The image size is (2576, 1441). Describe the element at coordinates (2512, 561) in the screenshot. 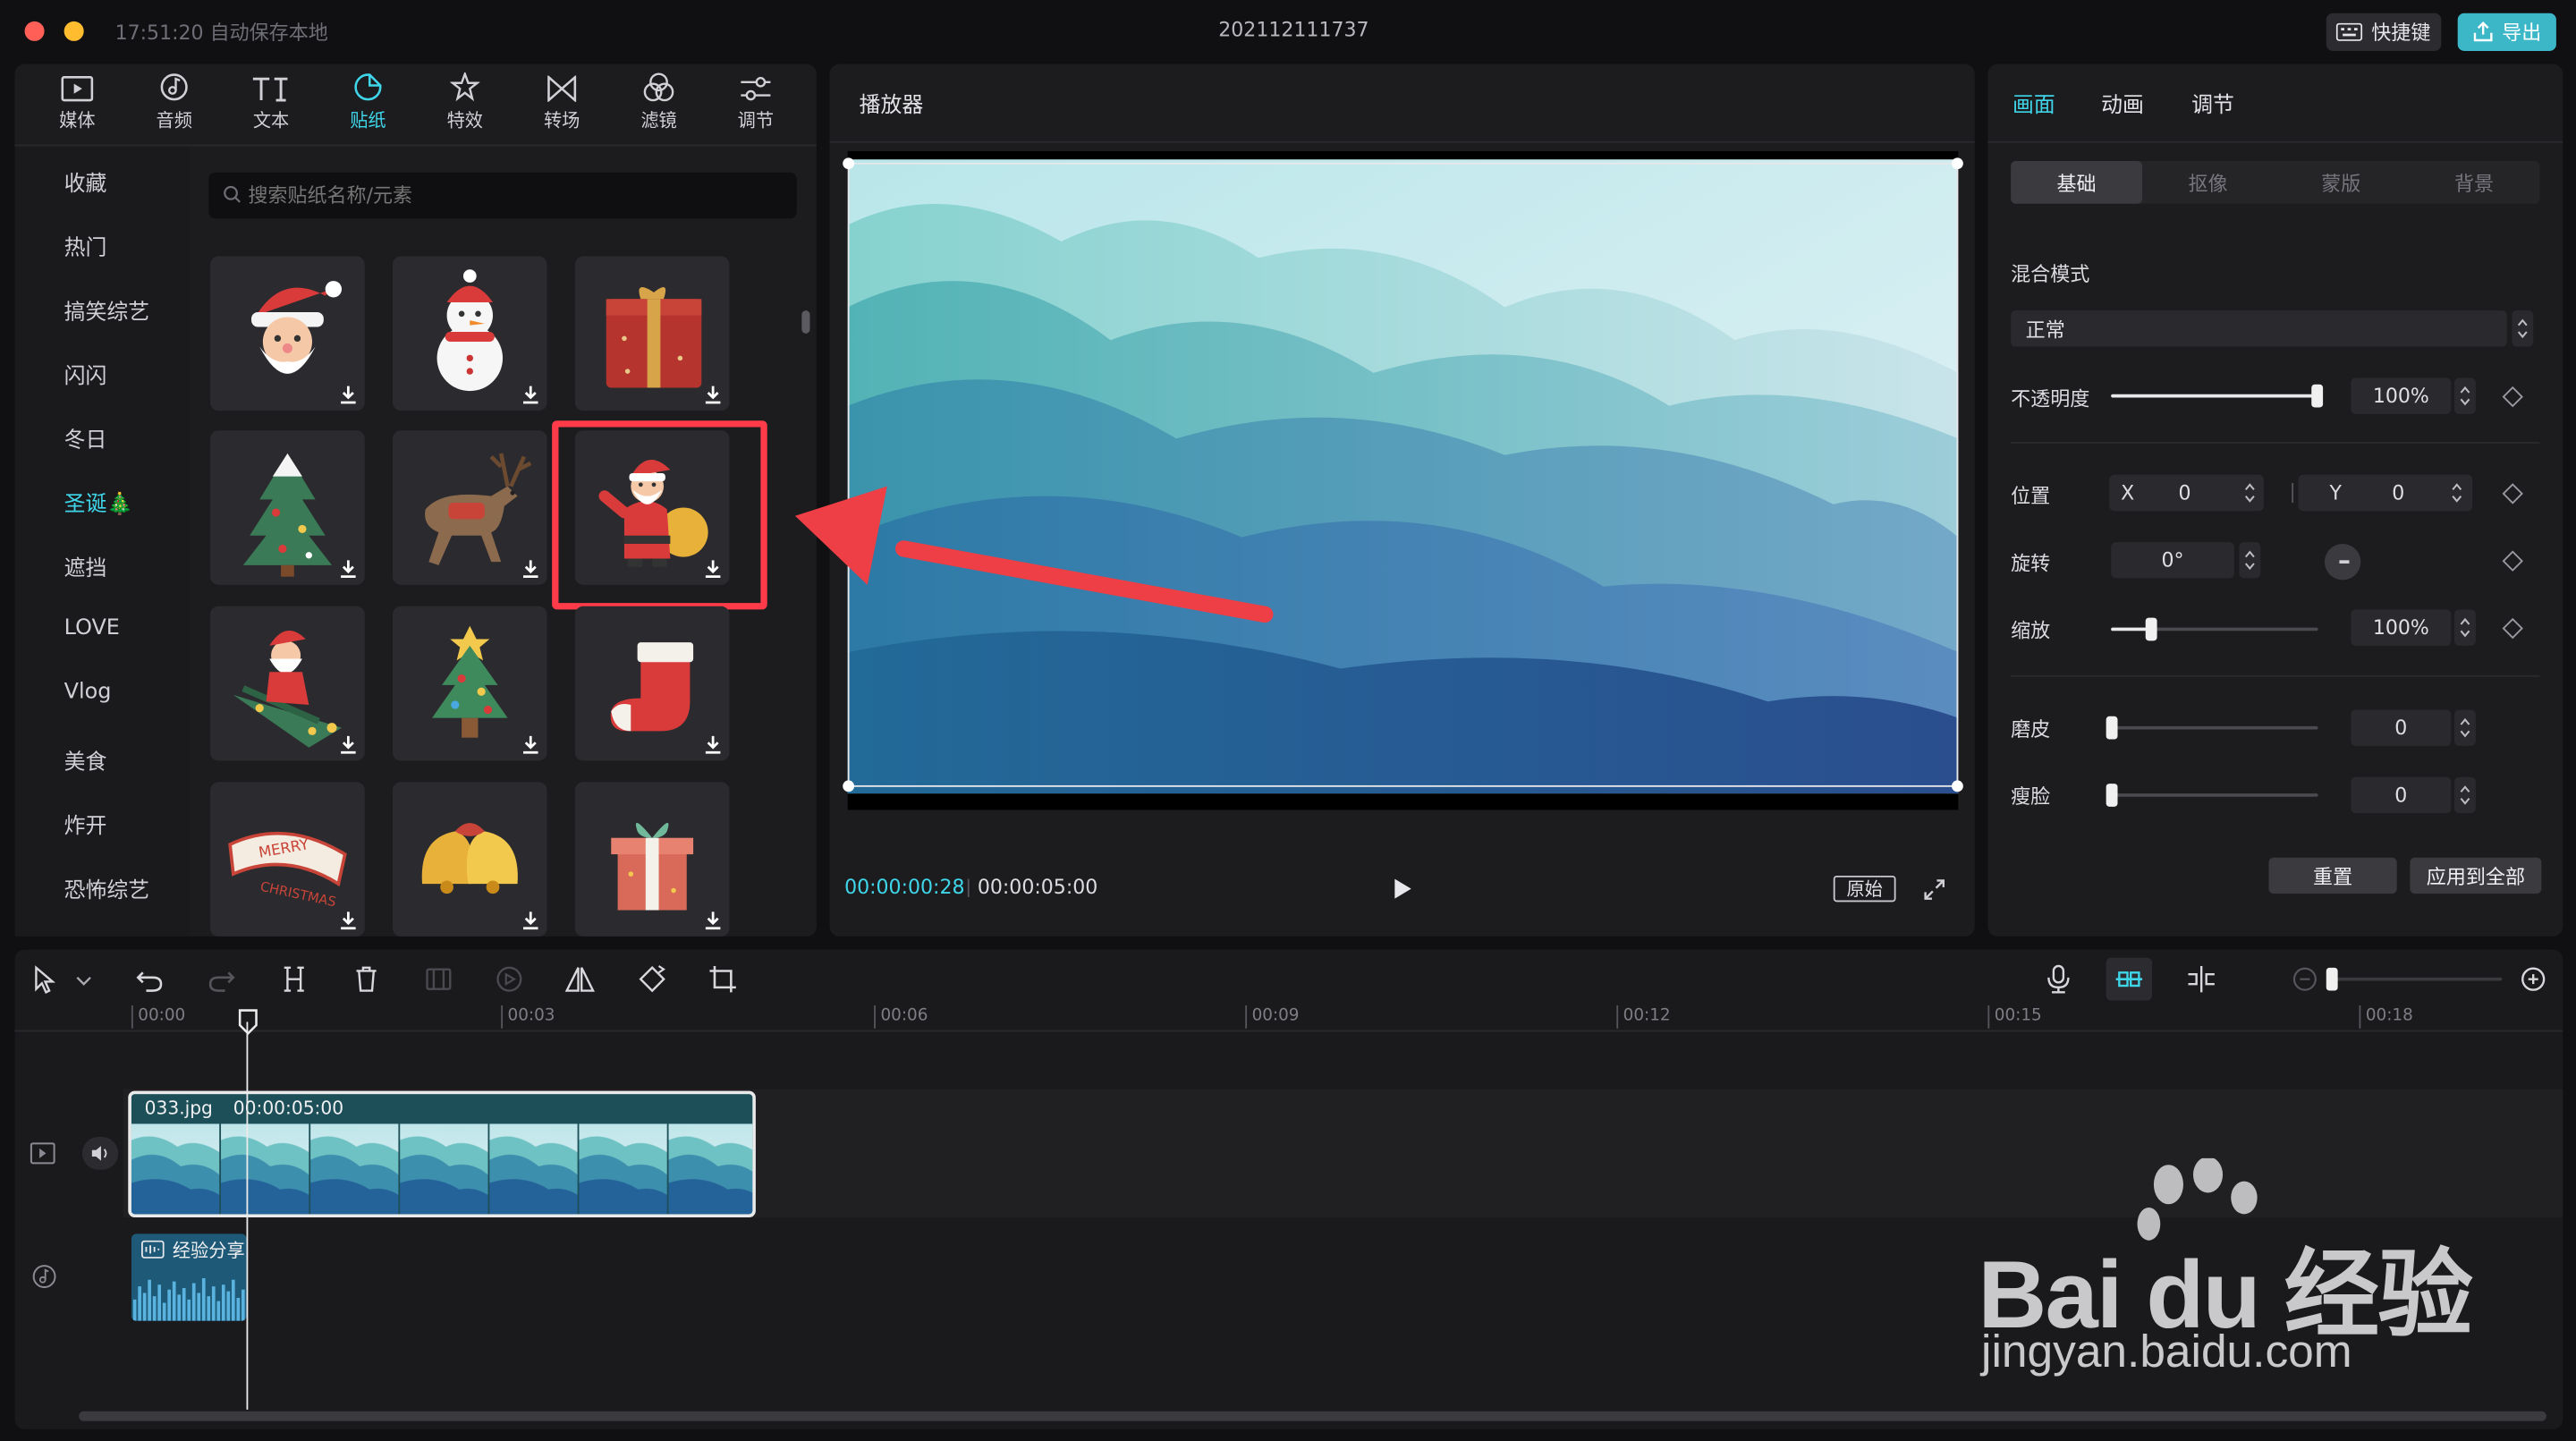

I see `rotation-keyframe-icon` at that location.